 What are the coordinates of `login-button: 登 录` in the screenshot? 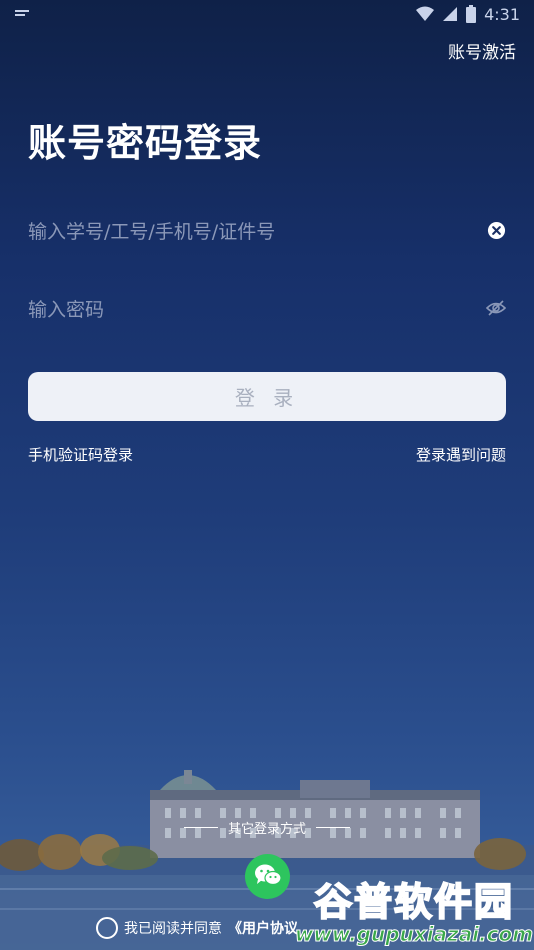 It's located at (267, 396).